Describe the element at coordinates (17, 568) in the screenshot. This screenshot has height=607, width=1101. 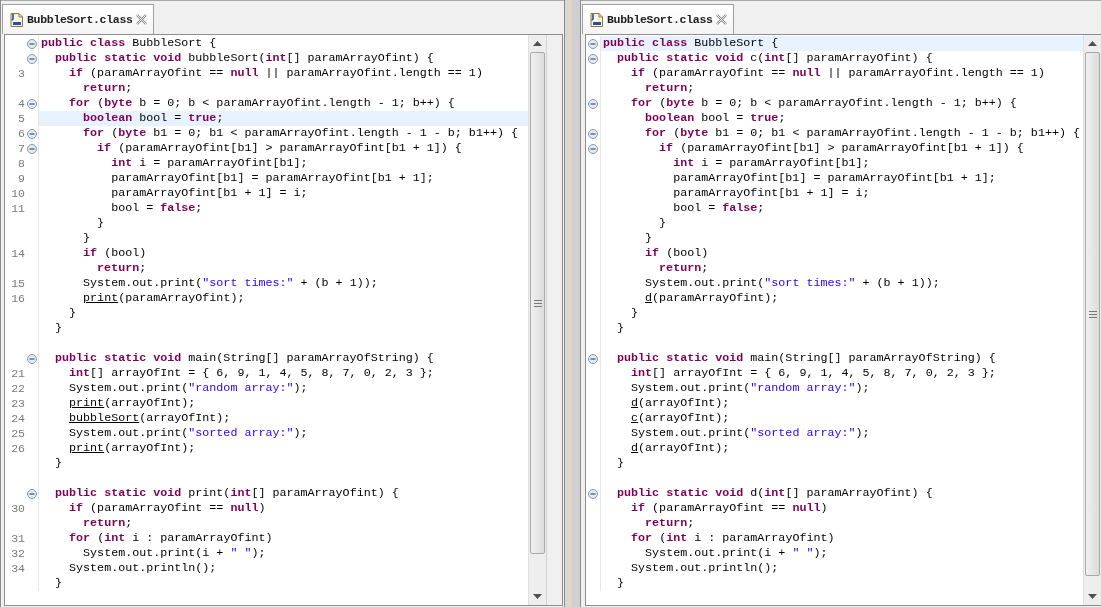
I see `line-number: 34` at that location.